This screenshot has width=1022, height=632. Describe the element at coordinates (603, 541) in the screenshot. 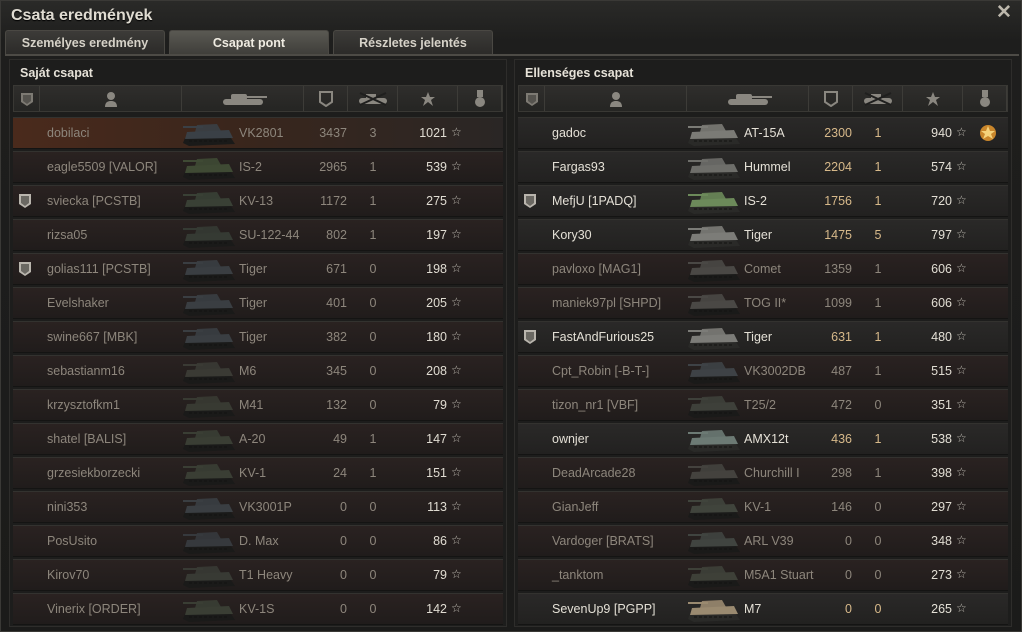

I see `player-name: Vardoger [BRATS]` at that location.